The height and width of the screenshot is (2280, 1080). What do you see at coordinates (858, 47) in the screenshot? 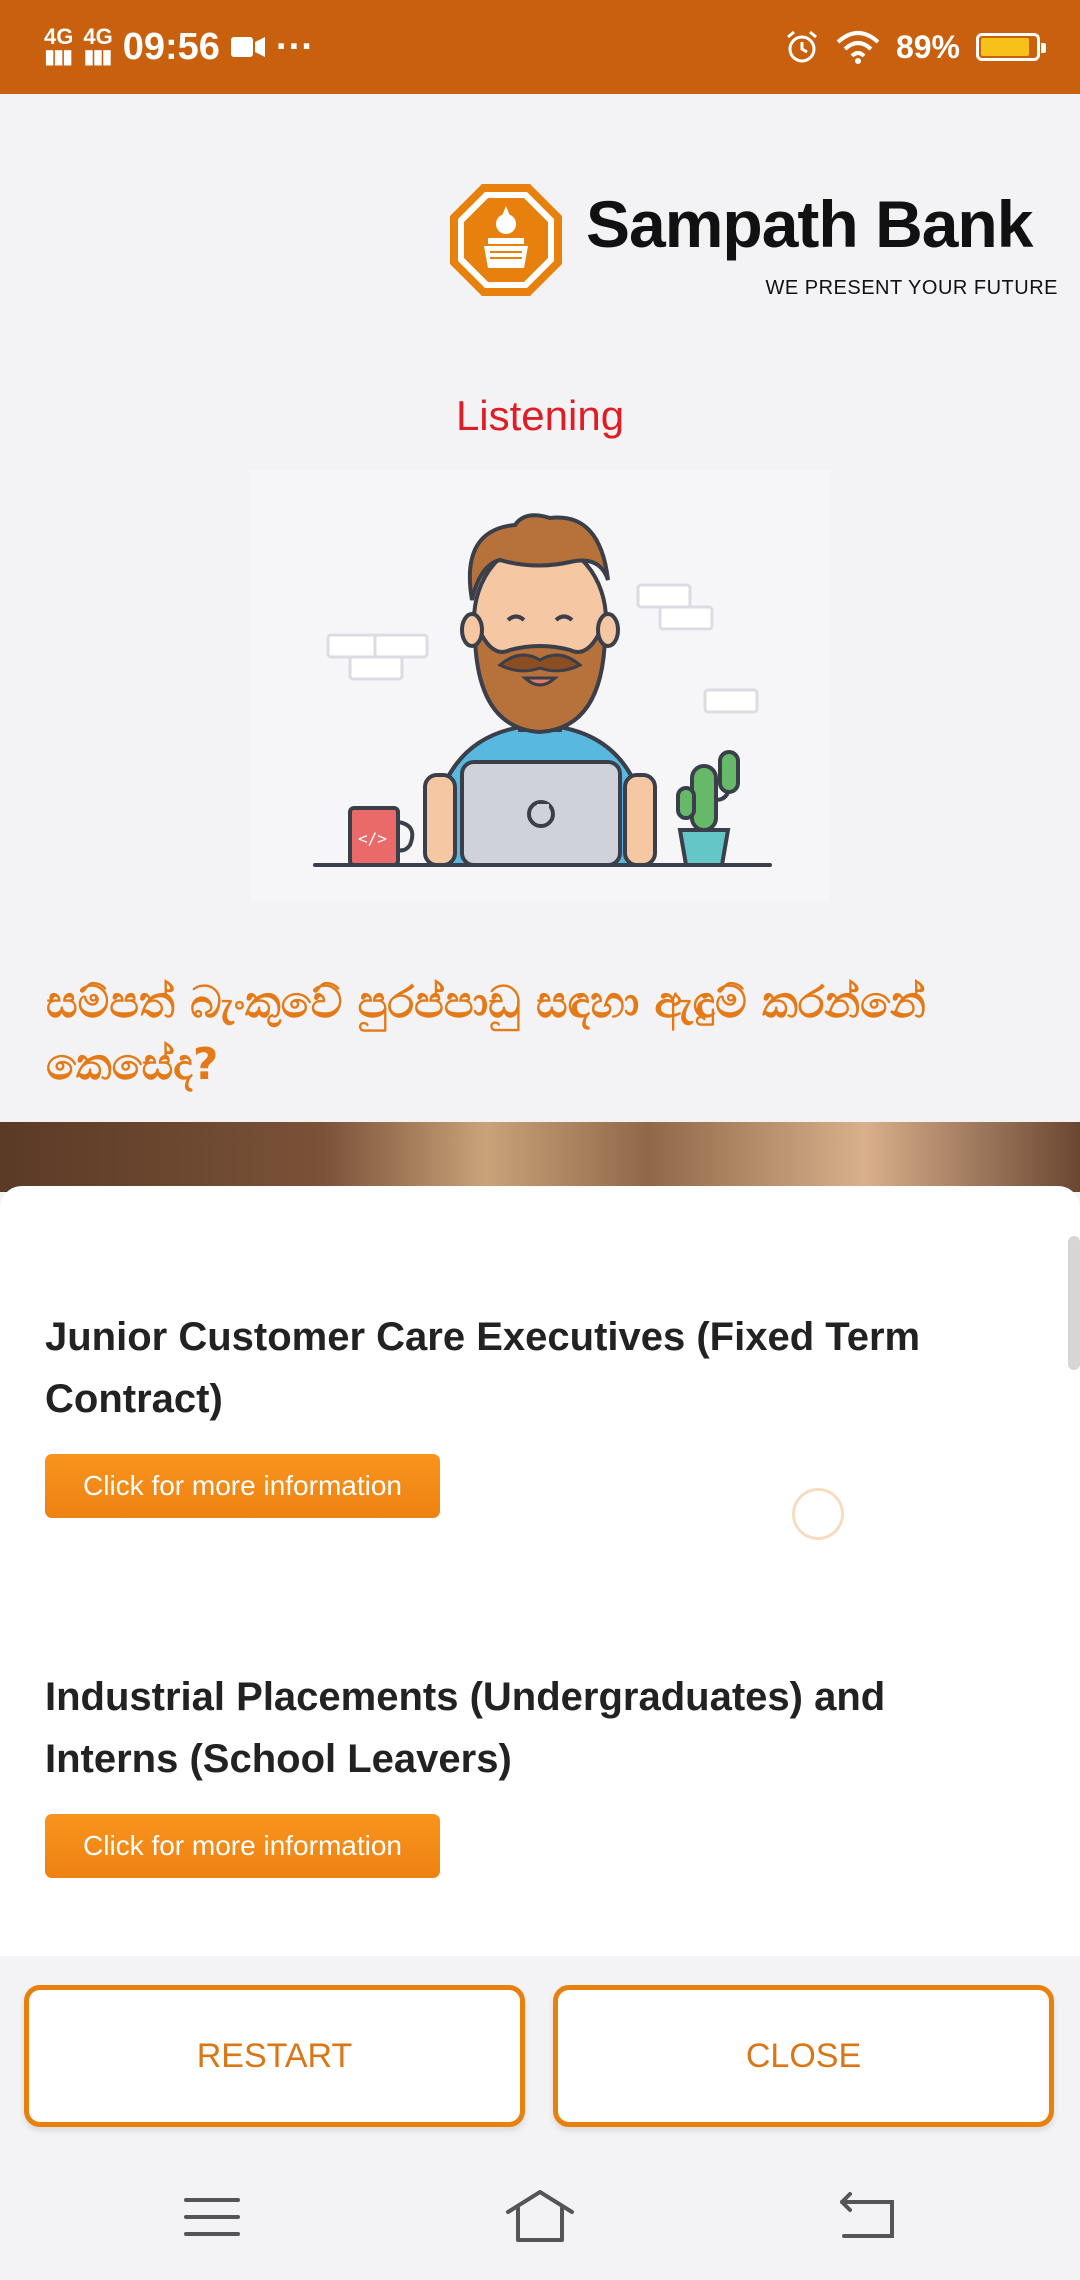
I see `wifi-icon` at bounding box center [858, 47].